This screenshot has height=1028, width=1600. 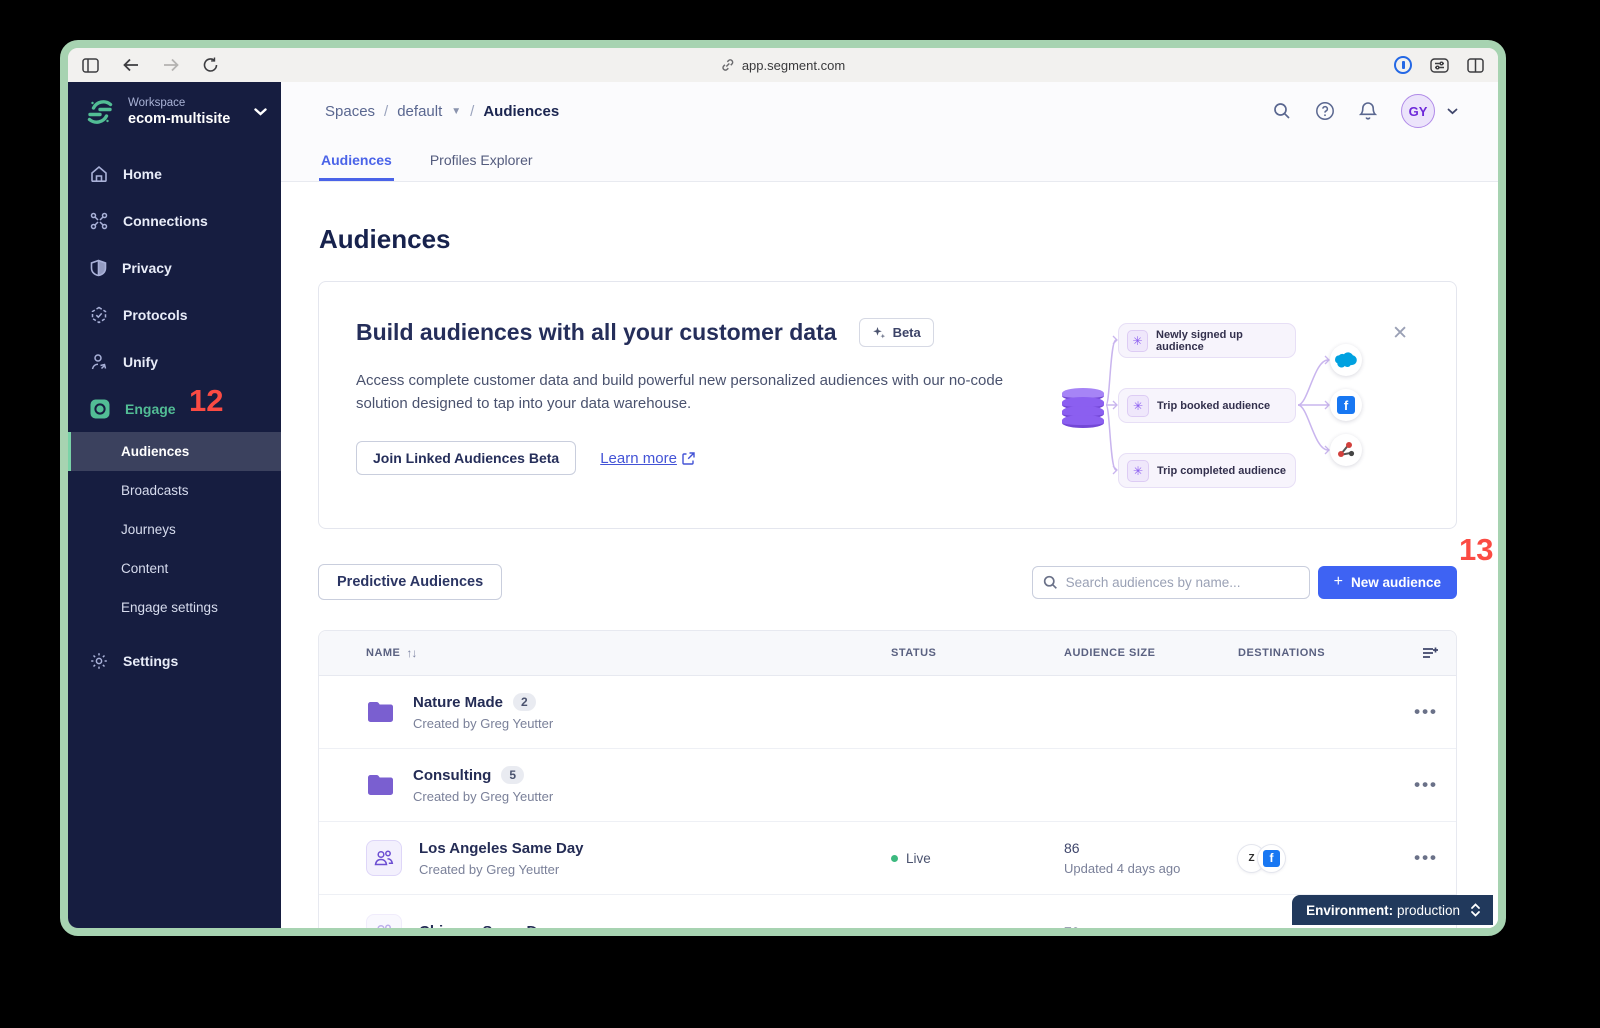 I want to click on shield-icon, so click(x=98, y=268).